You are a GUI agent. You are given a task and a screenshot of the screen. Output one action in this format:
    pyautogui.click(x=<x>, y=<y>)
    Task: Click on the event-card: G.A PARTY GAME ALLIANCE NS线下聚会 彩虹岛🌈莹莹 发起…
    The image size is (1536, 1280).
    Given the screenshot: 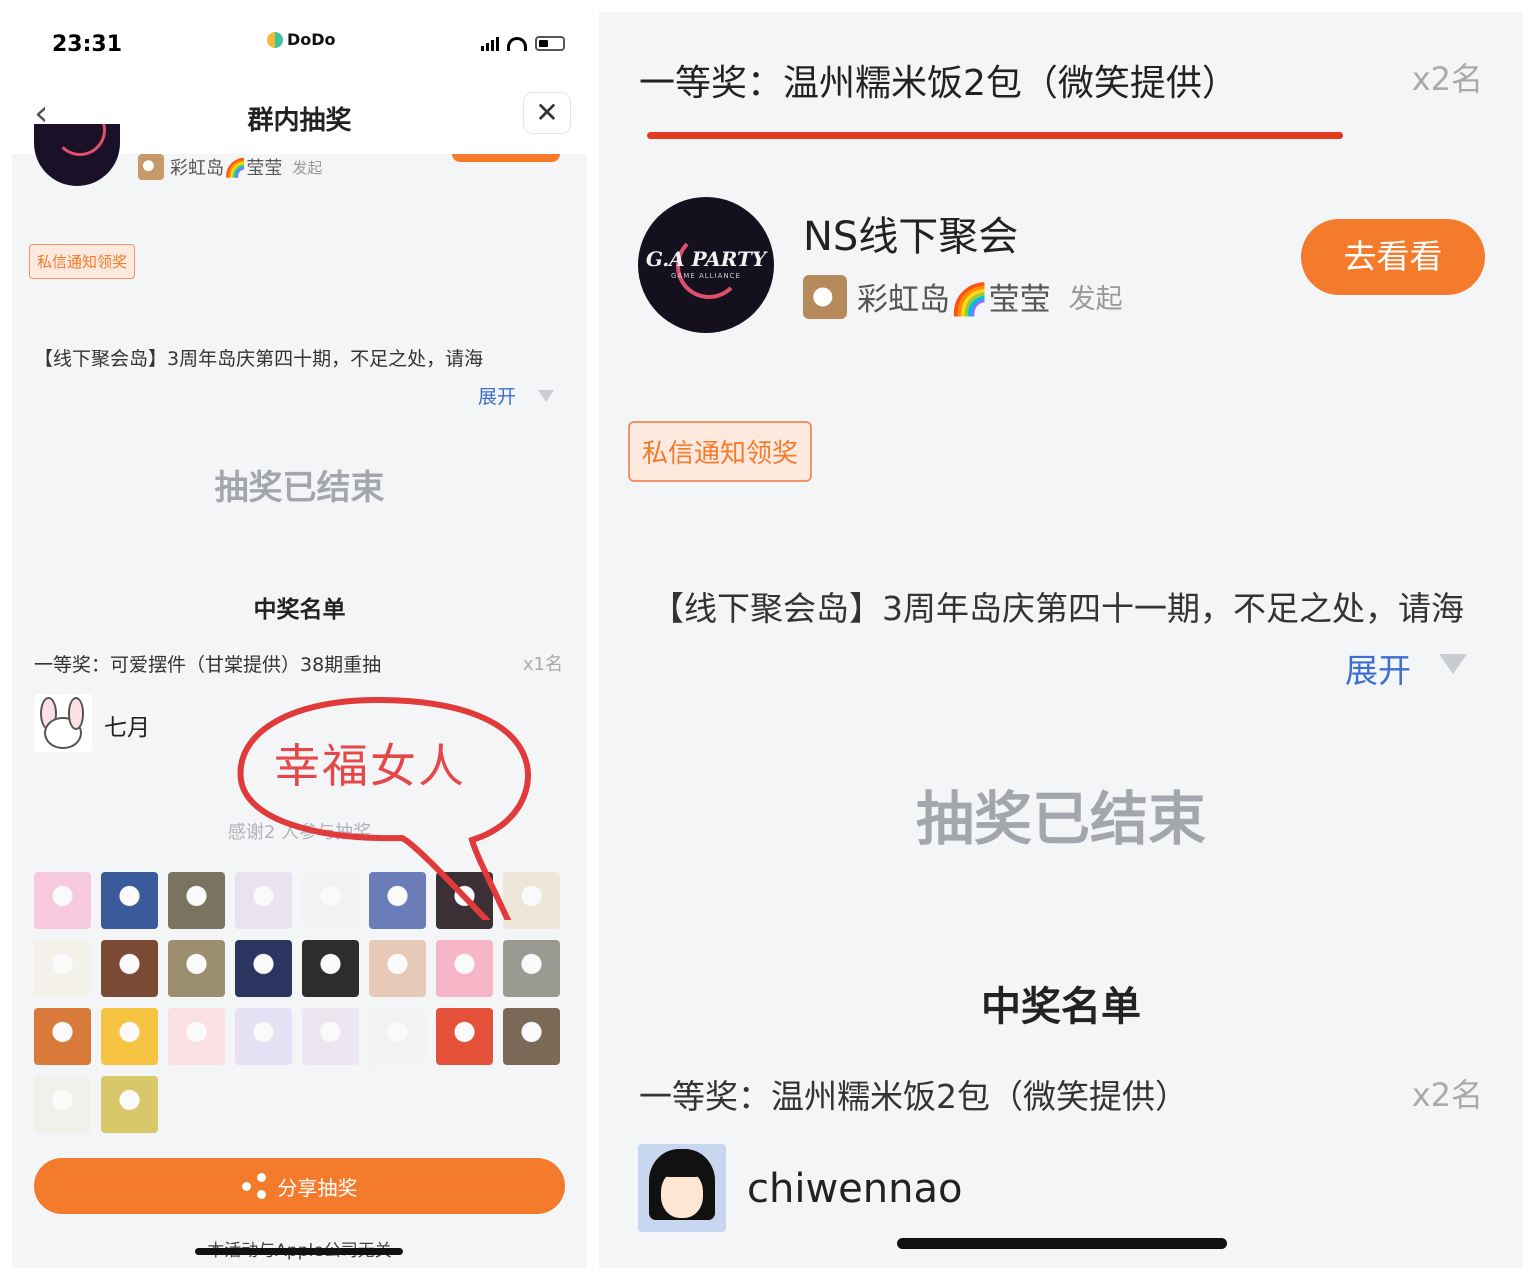 What is the action you would take?
    pyautogui.click(x=1061, y=271)
    